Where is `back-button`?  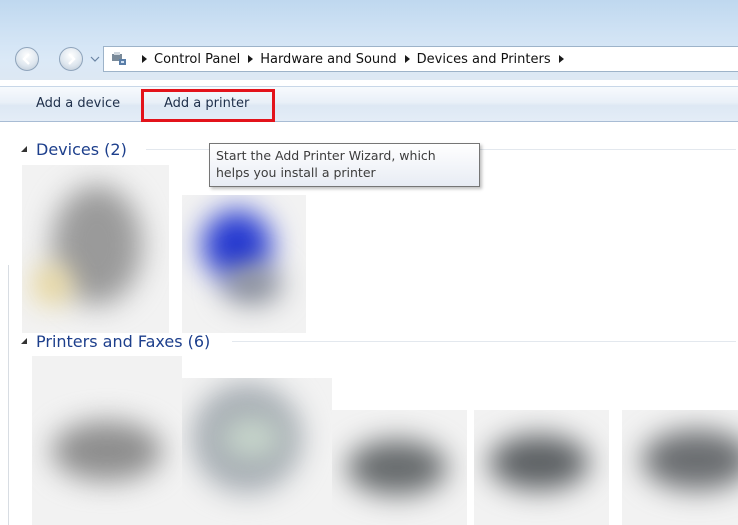
back-button is located at coordinates (27, 59).